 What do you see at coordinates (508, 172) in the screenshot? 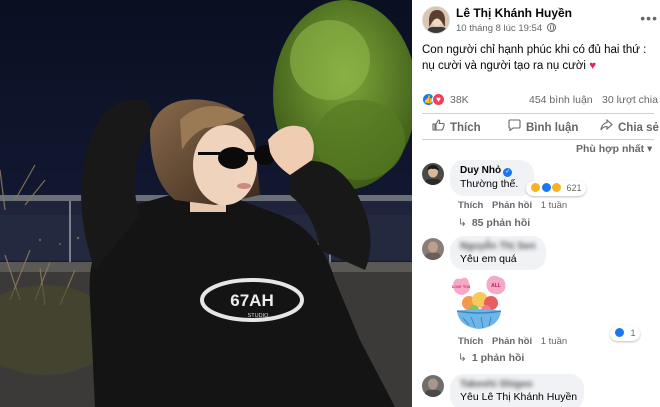
I see `verified-badge-icon: ✓` at bounding box center [508, 172].